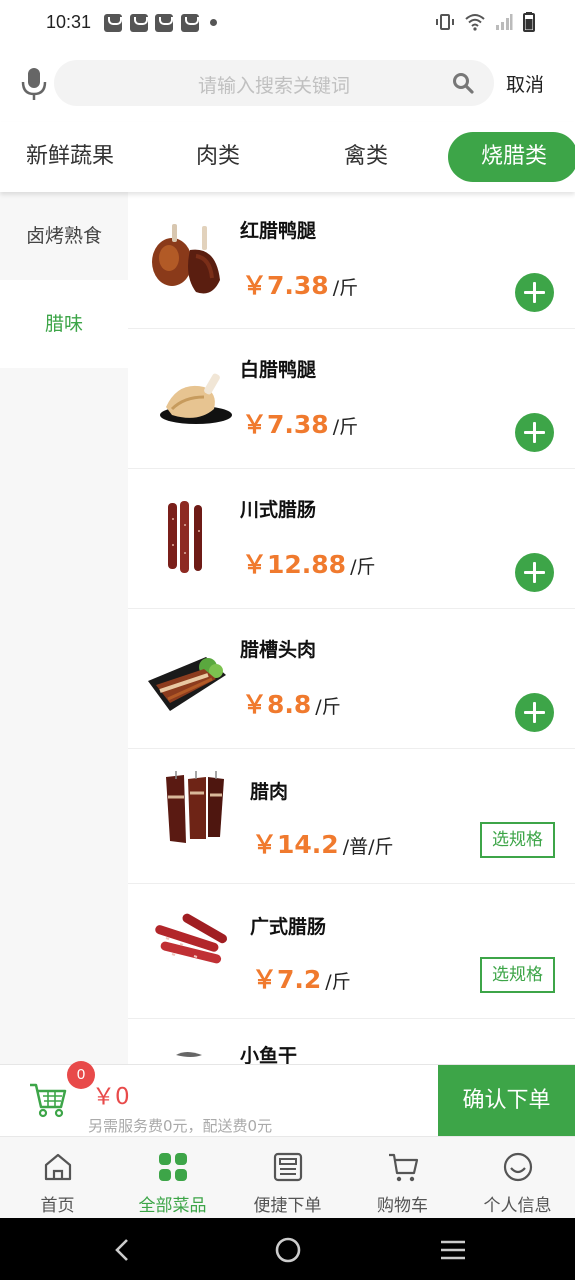  What do you see at coordinates (351, 679) in the screenshot?
I see `product-item: 腊槽头肉 ￥8.8/斤` at bounding box center [351, 679].